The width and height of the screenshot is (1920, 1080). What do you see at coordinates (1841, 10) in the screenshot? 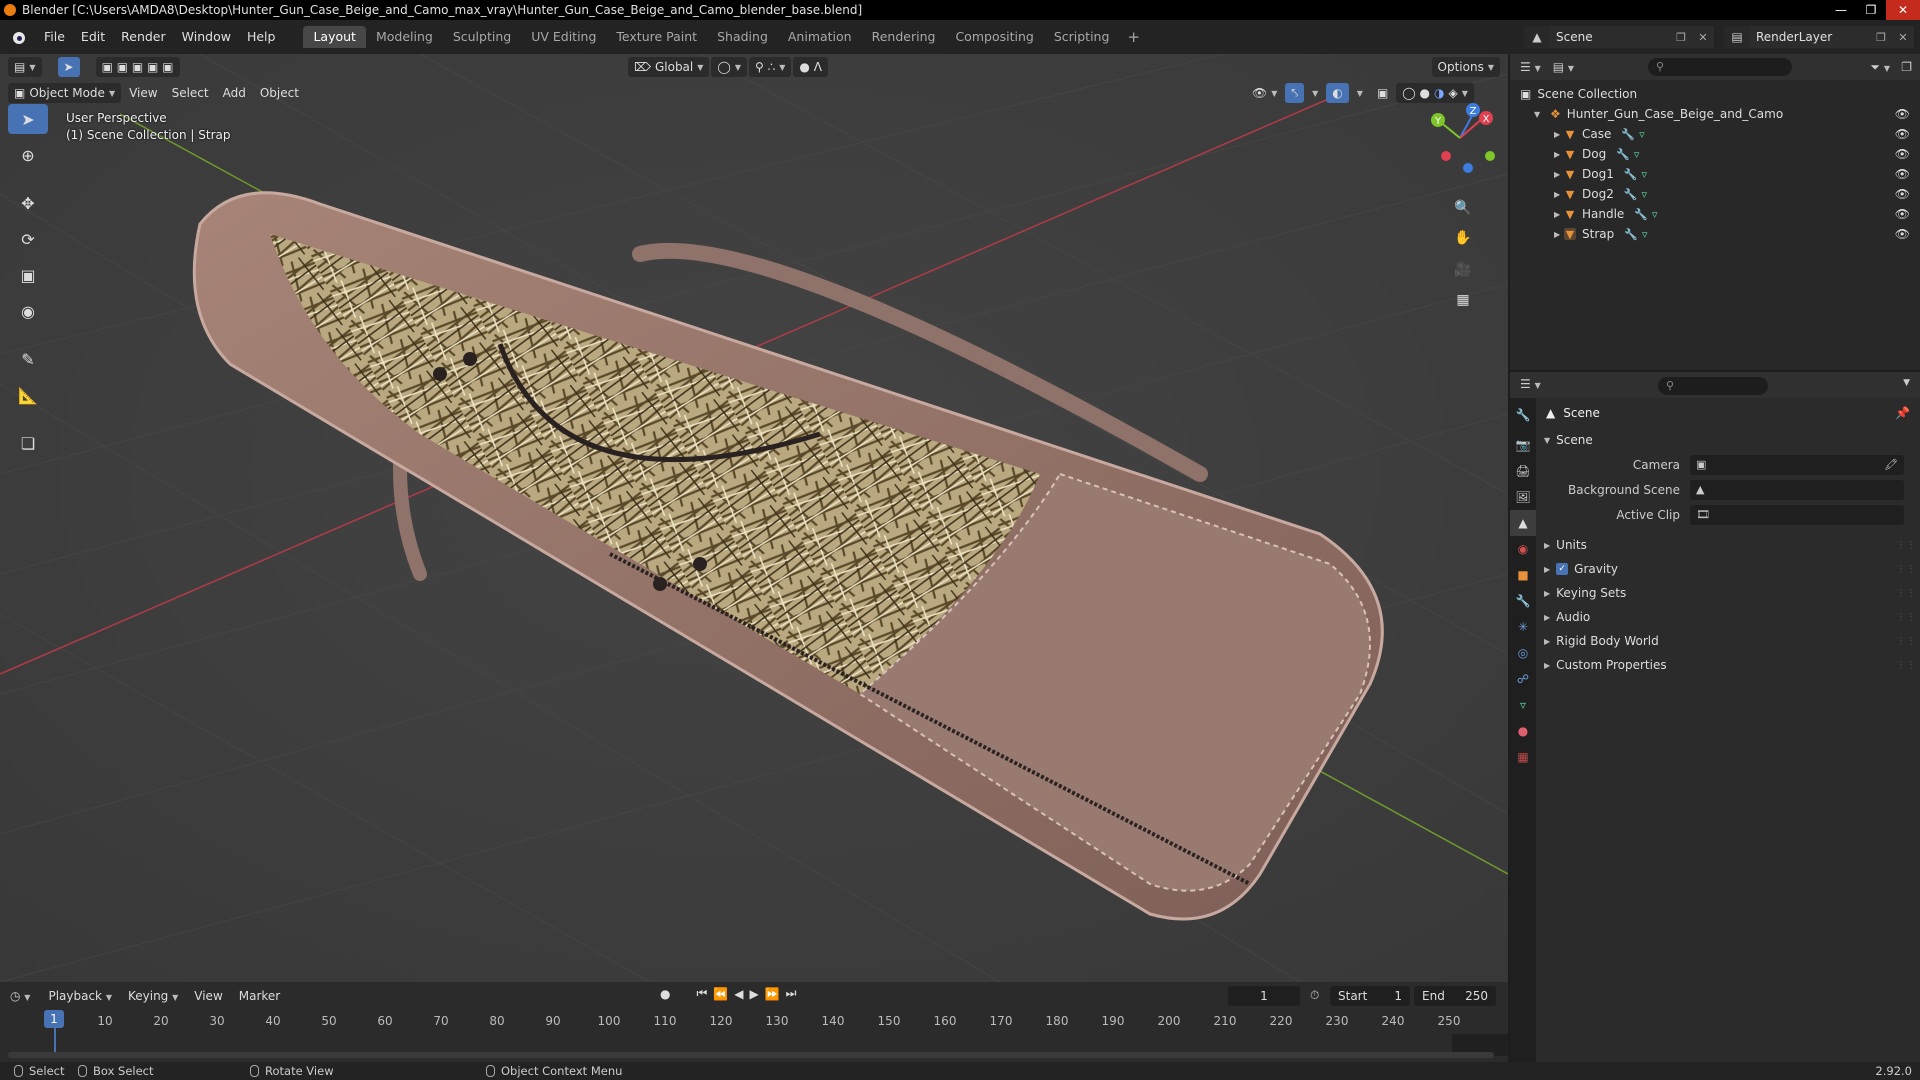
I see `minimize-button: —` at bounding box center [1841, 10].